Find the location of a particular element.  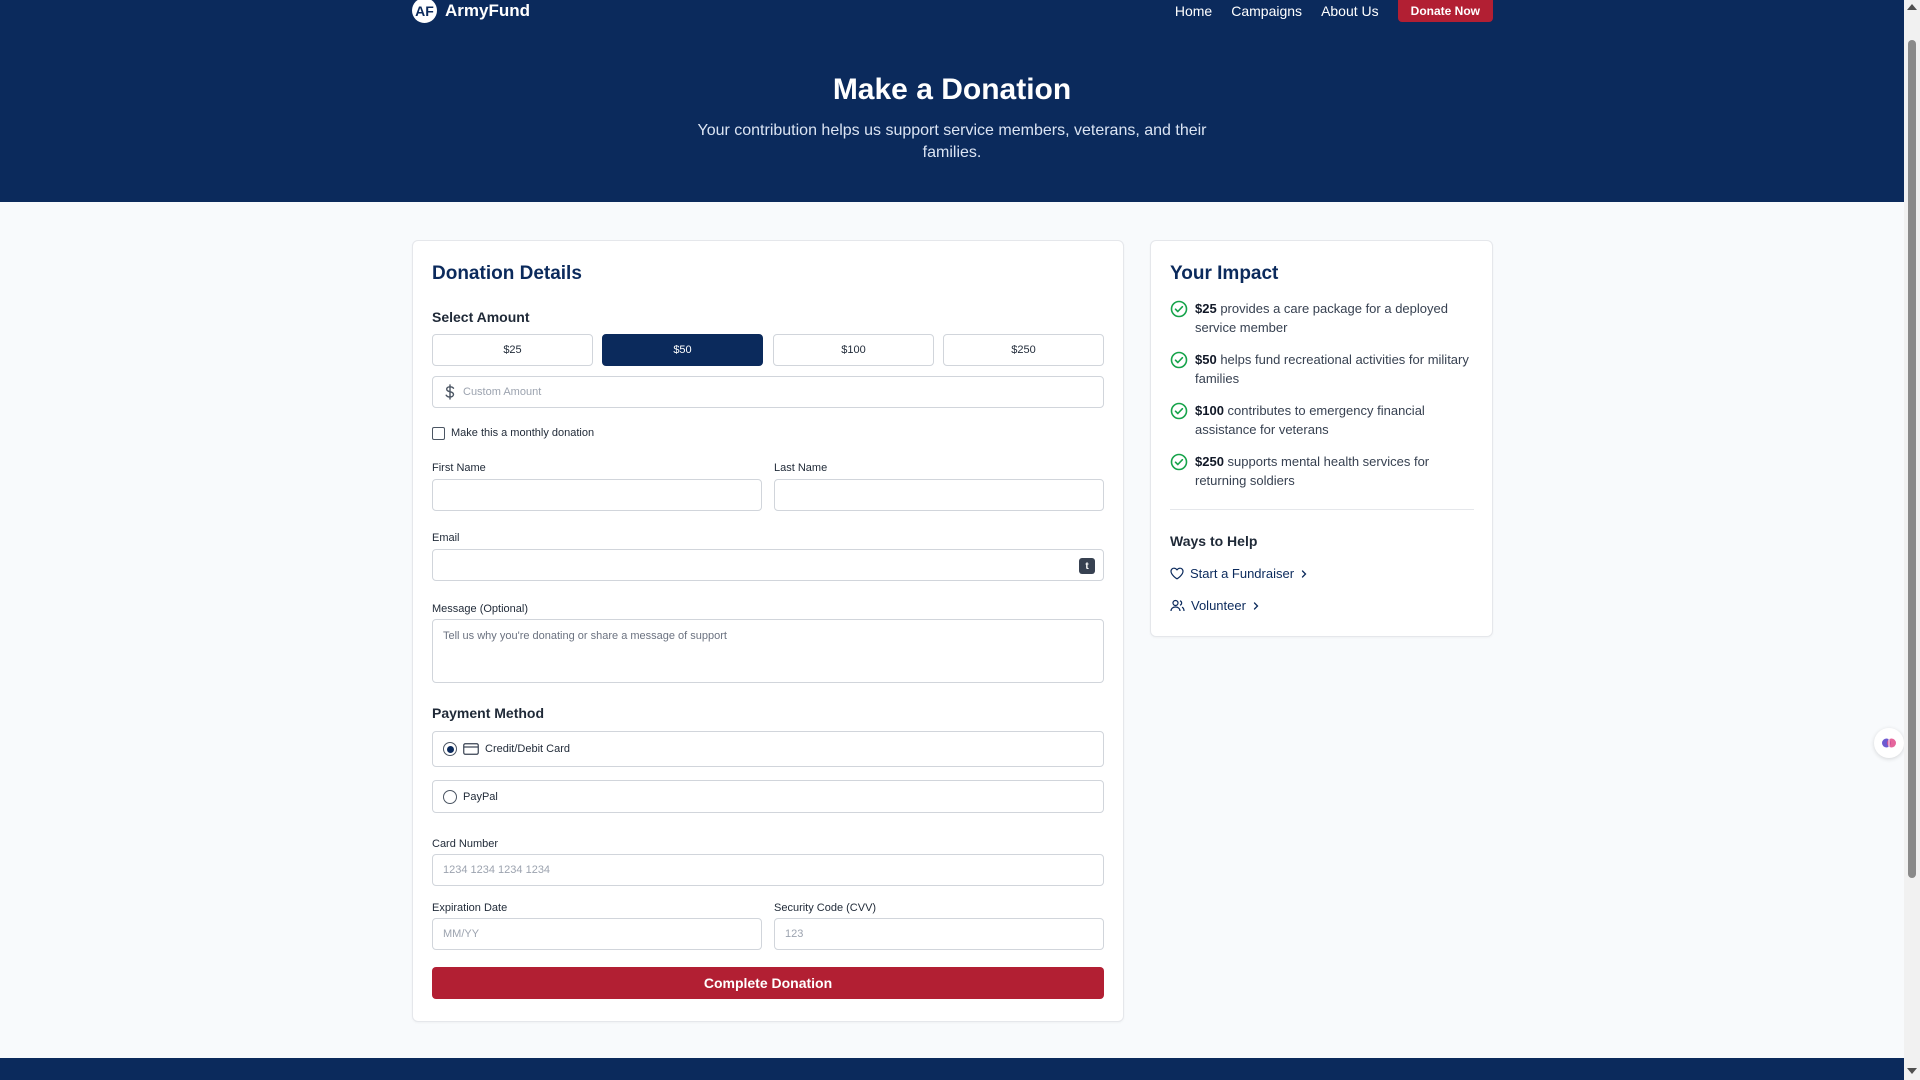

start-fundraiser-link: Start a Fundraiser is located at coordinates (1239, 573).